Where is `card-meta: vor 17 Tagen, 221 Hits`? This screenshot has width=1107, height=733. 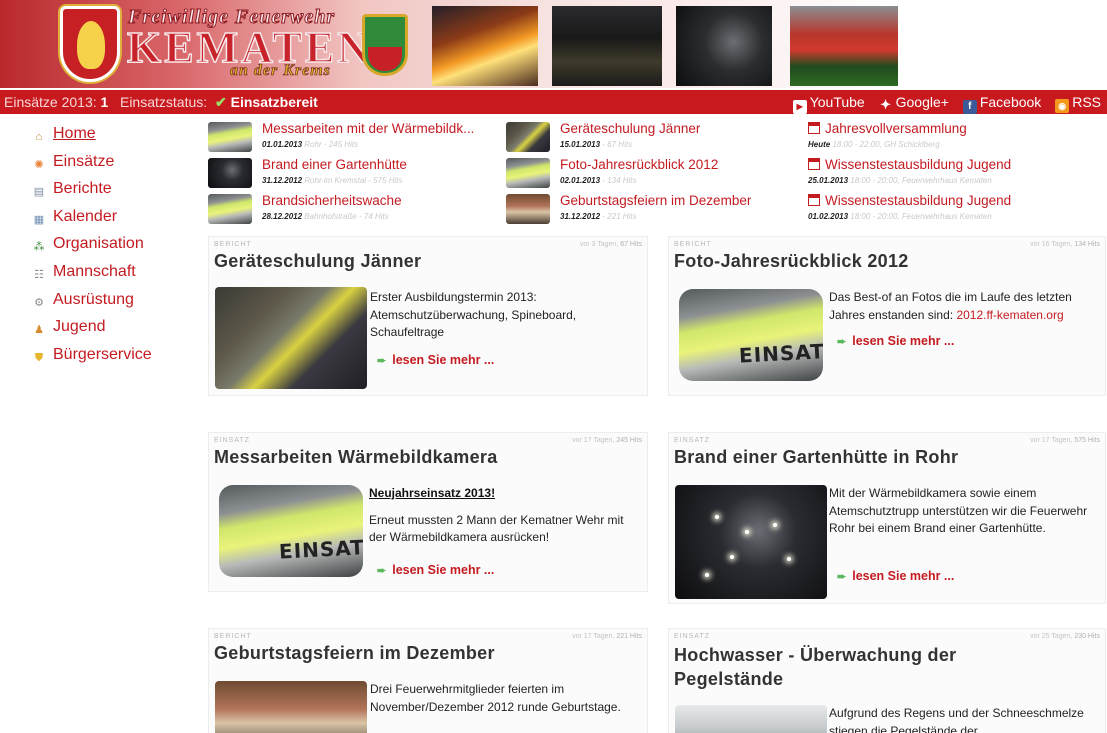
card-meta: vor 17 Tagen, 221 Hits is located at coordinates (607, 636).